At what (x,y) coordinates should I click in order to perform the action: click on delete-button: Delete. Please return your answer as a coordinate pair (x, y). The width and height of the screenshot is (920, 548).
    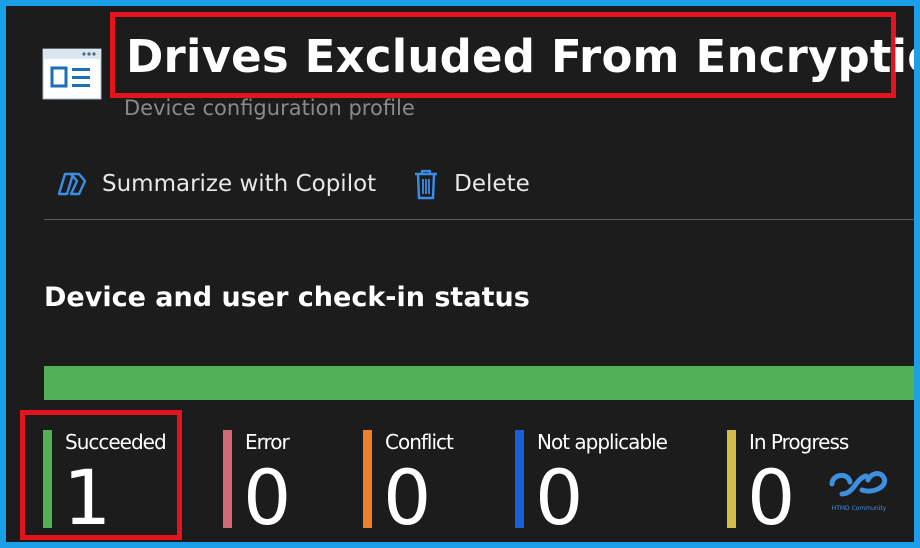
    Looking at the image, I should click on (471, 184).